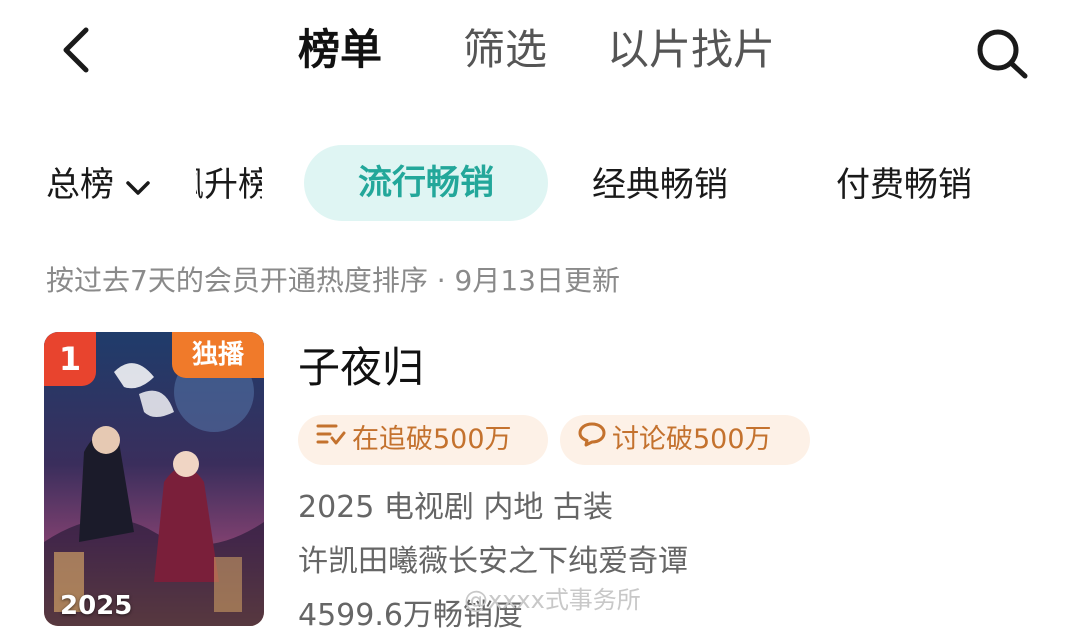 The width and height of the screenshot is (1080, 636). I want to click on rank-badge: 1, so click(70, 359).